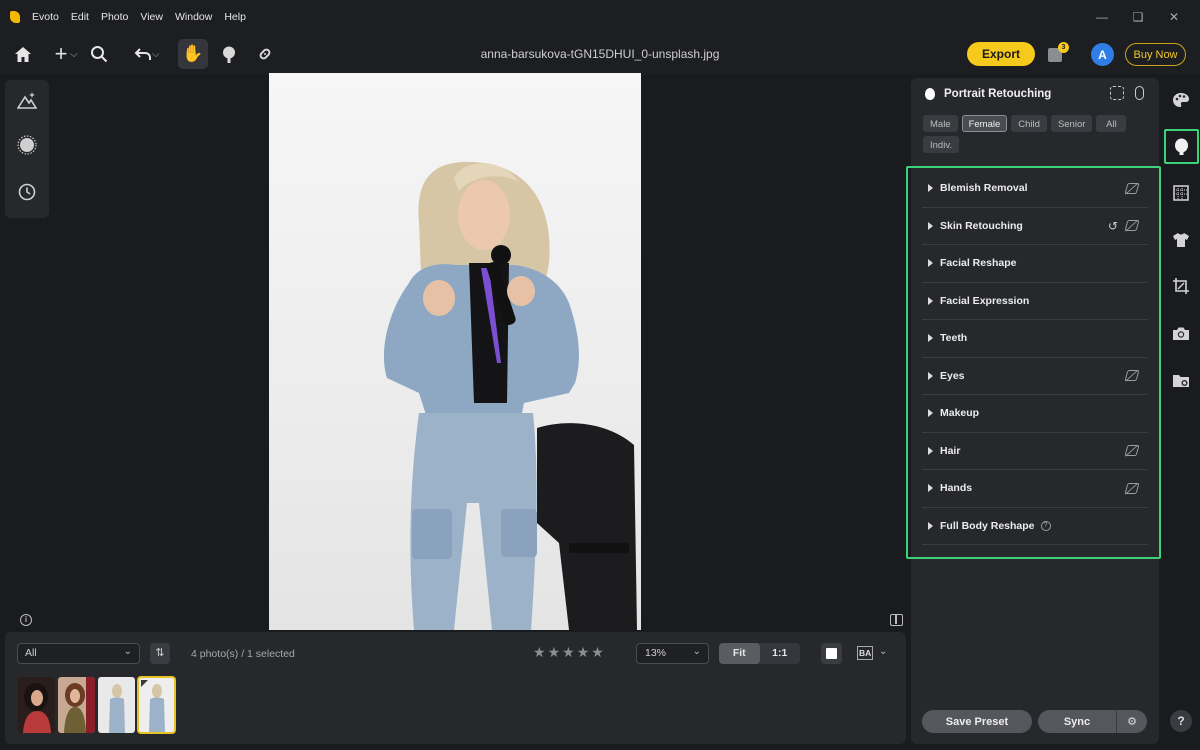 Image resolution: width=1200 pixels, height=750 pixels. Describe the element at coordinates (1117, 93) in the screenshot. I see `face-select-icon` at that location.